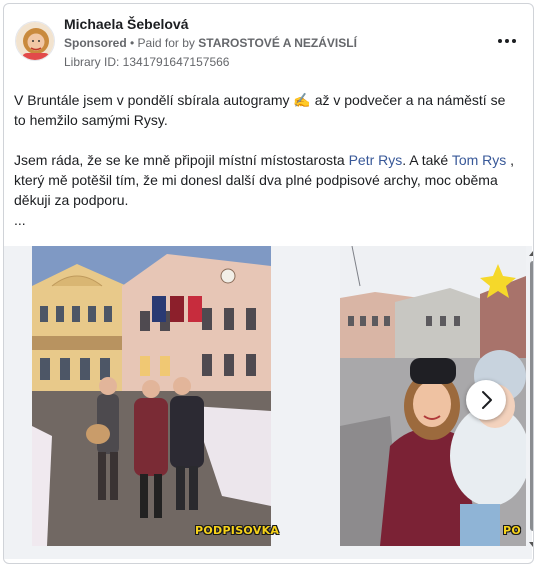 The image size is (539, 569). What do you see at coordinates (277, 43) in the screenshot?
I see `payer-name: STAROSTOVÉ A NEZÁVISLÍ` at bounding box center [277, 43].